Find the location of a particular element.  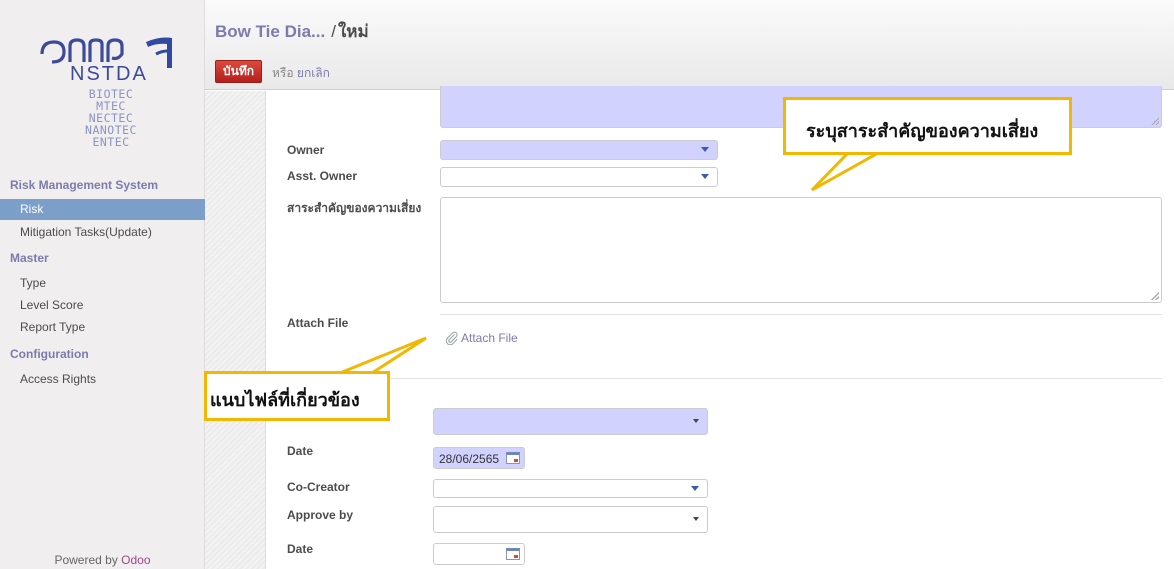

approve-by-select is located at coordinates (570, 519).